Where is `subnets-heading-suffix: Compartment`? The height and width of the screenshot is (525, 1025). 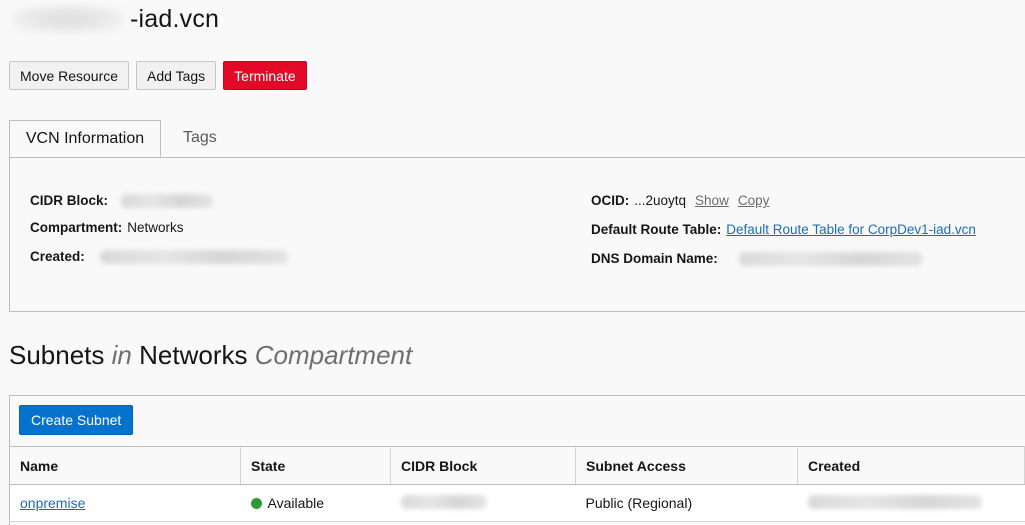 subnets-heading-suffix: Compartment is located at coordinates (333, 355).